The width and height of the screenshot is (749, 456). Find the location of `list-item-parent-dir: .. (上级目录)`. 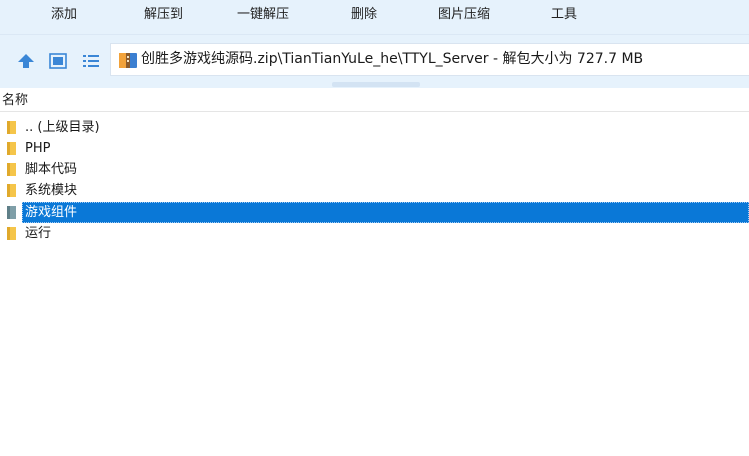

list-item-parent-dir: .. (上级目录) is located at coordinates (374, 127).